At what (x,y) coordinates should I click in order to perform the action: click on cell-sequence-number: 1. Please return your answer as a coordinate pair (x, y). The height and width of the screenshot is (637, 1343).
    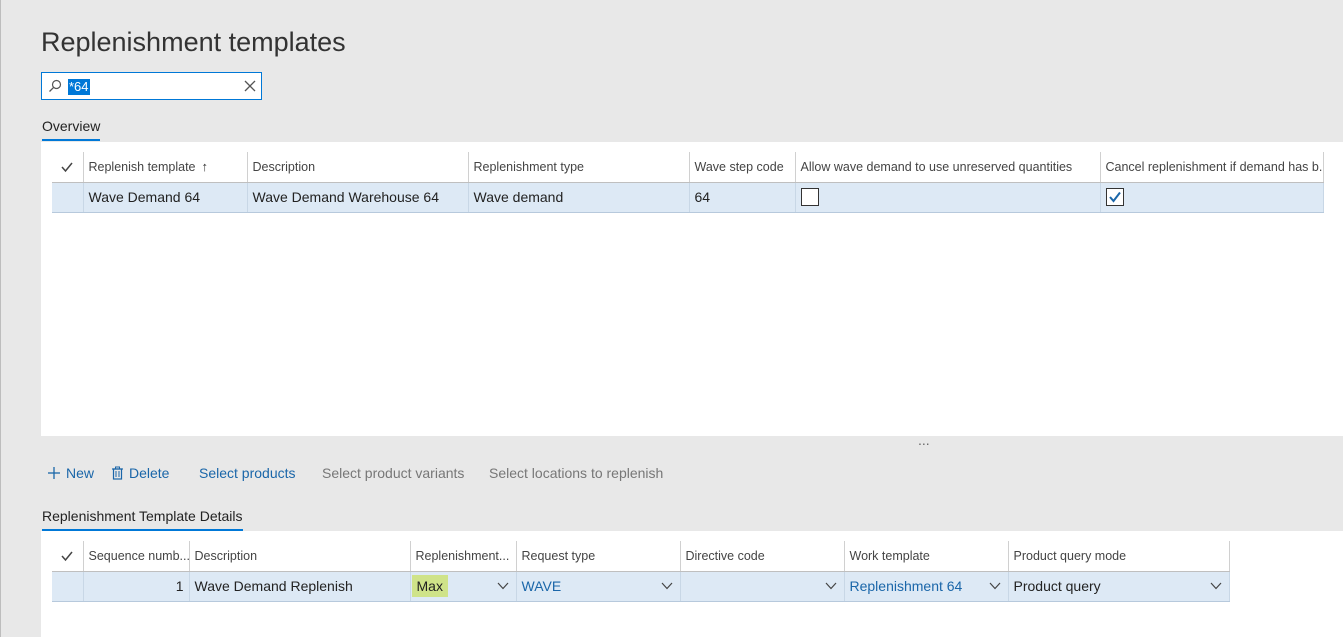
    Looking at the image, I should click on (136, 586).